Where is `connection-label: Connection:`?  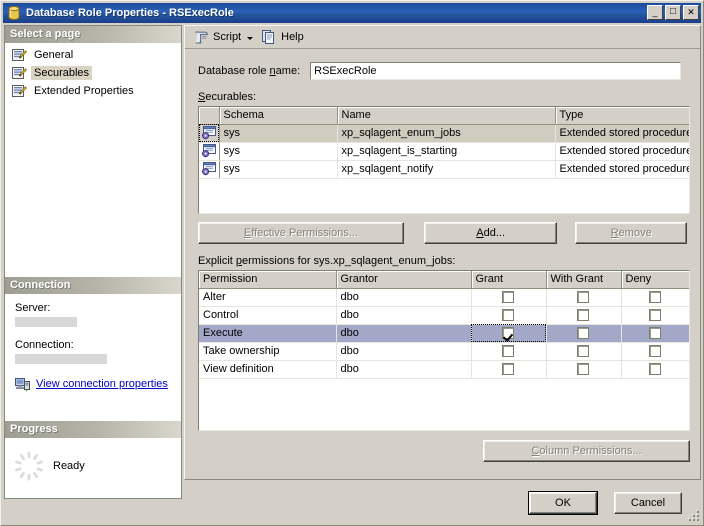
connection-label: Connection: is located at coordinates (44, 345).